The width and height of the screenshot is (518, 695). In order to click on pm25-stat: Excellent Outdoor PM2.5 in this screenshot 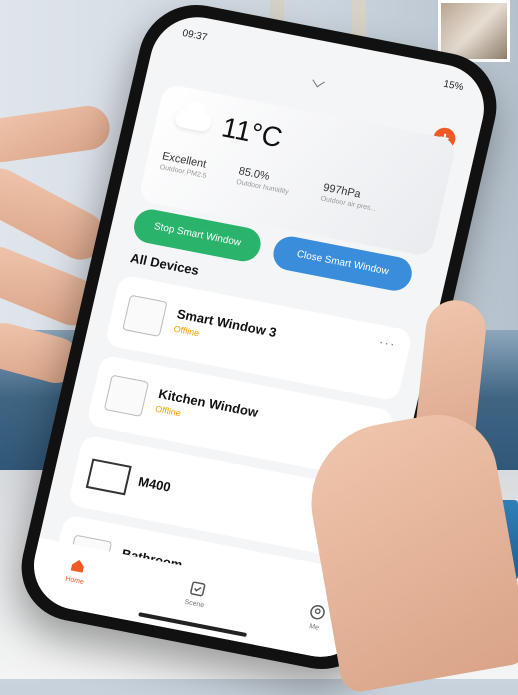, I will do `click(184, 165)`.